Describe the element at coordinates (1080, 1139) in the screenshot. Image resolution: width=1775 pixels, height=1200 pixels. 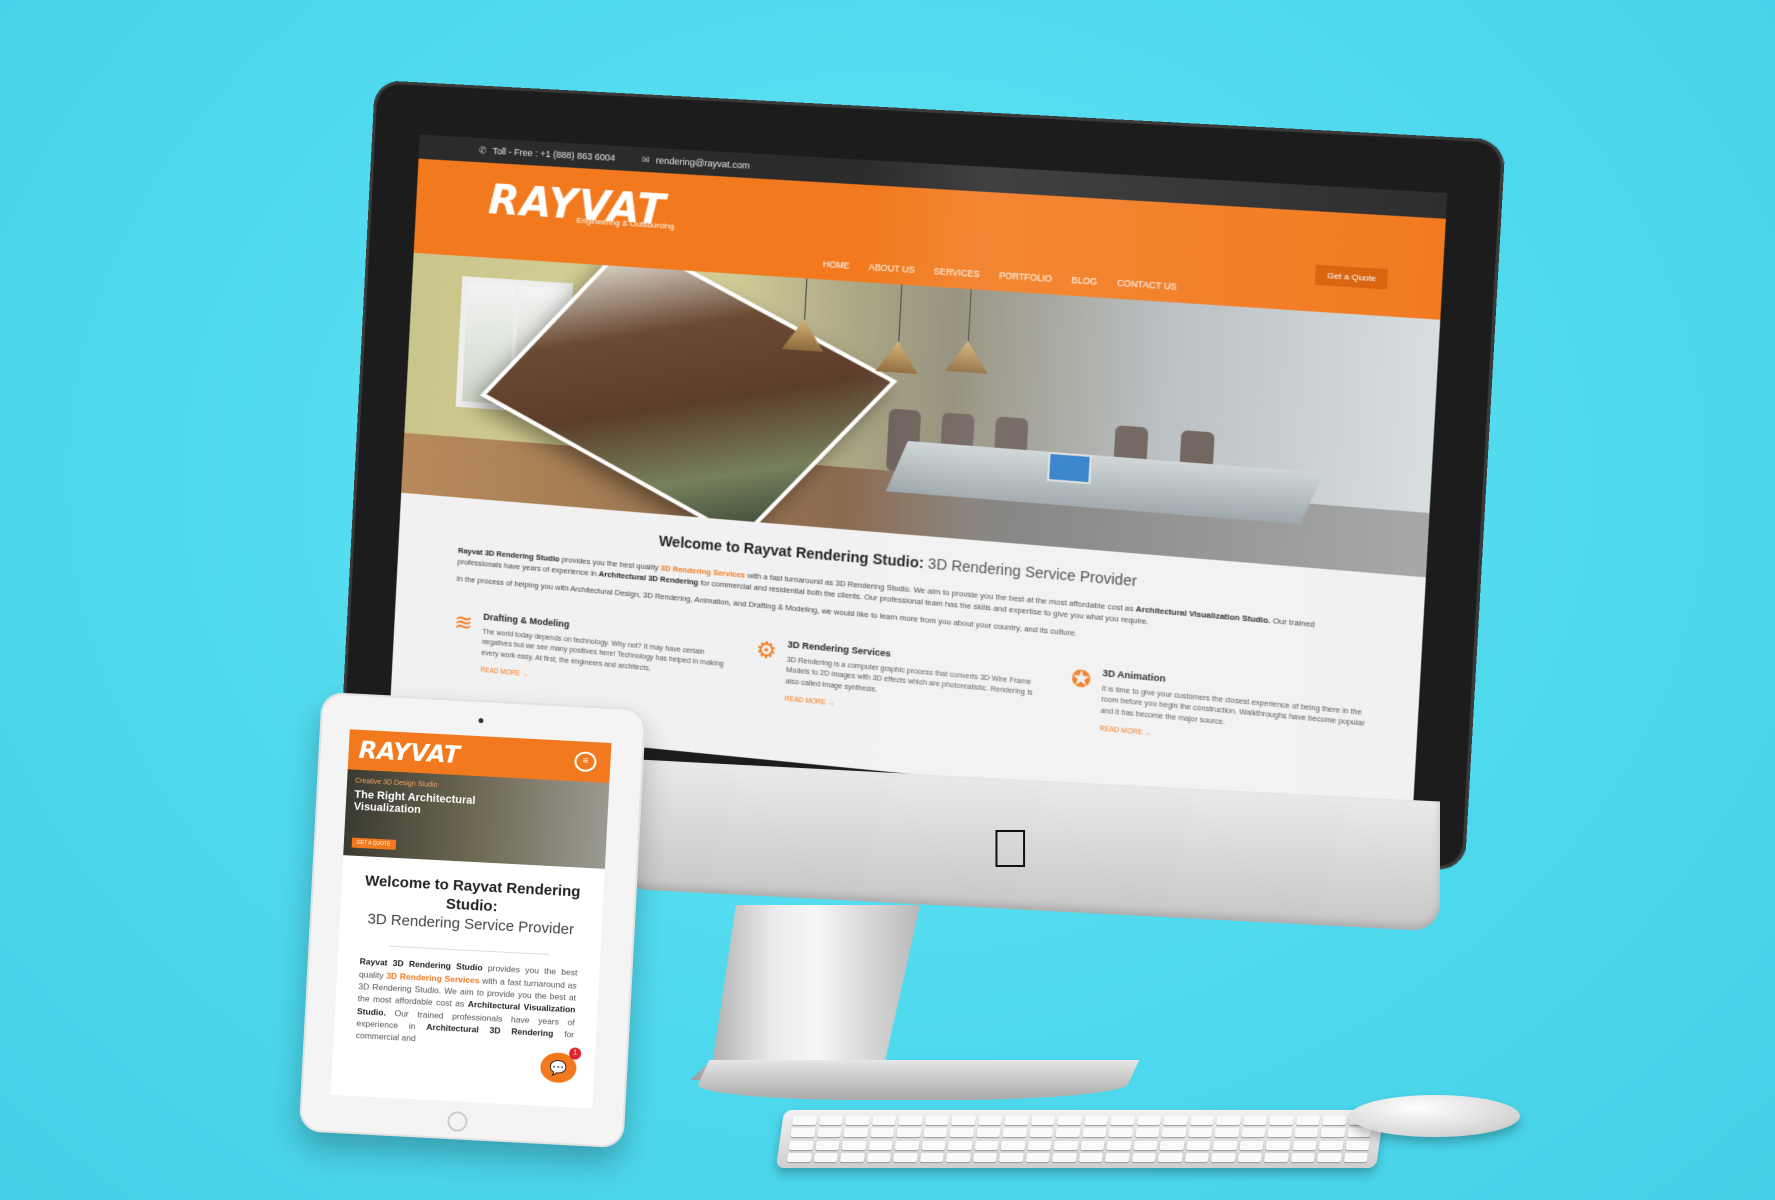
I see `keyboard` at that location.